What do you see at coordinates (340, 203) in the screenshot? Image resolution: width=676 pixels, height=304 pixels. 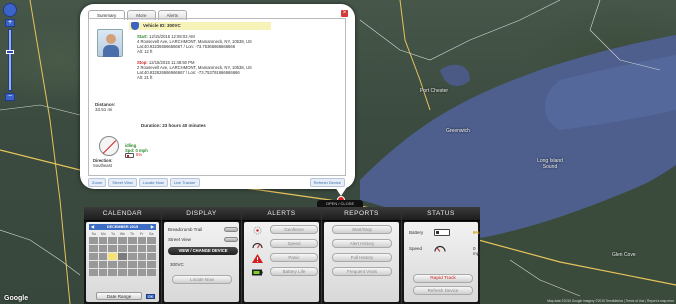 I see `open-close-toggle: OPEN / CLOSE` at bounding box center [340, 203].